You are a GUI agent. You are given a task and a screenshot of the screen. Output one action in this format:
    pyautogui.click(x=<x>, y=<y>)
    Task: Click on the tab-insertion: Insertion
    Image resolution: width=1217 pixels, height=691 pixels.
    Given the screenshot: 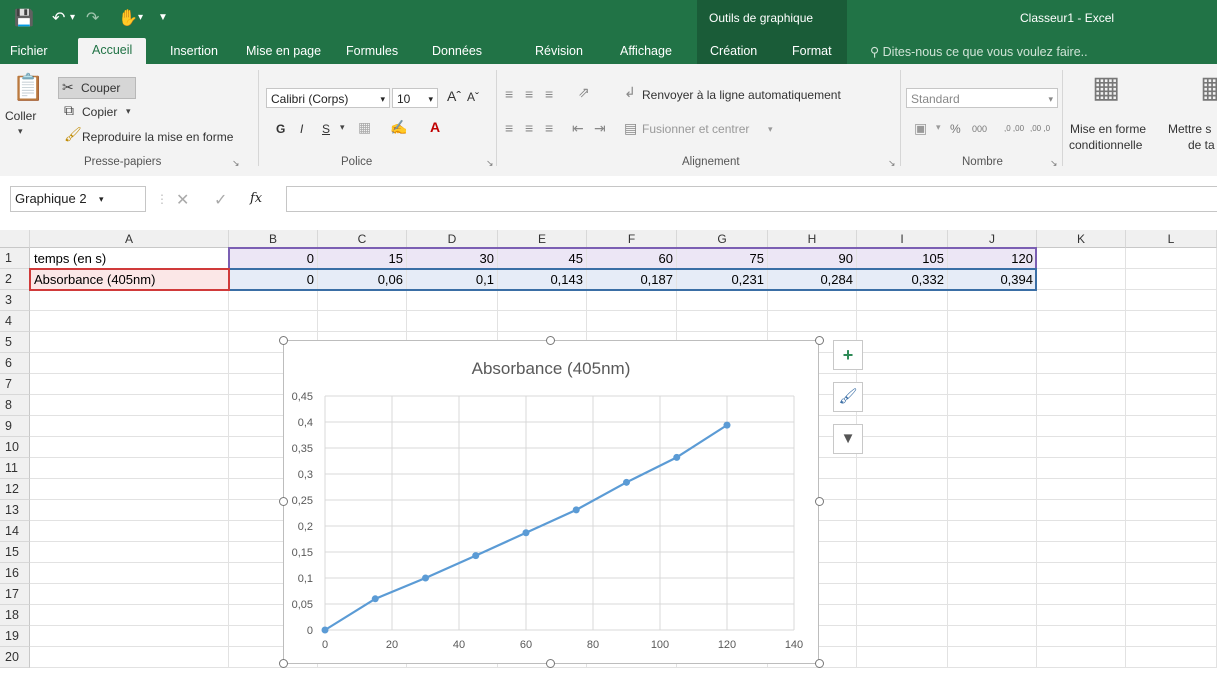 What is the action you would take?
    pyautogui.click(x=194, y=51)
    